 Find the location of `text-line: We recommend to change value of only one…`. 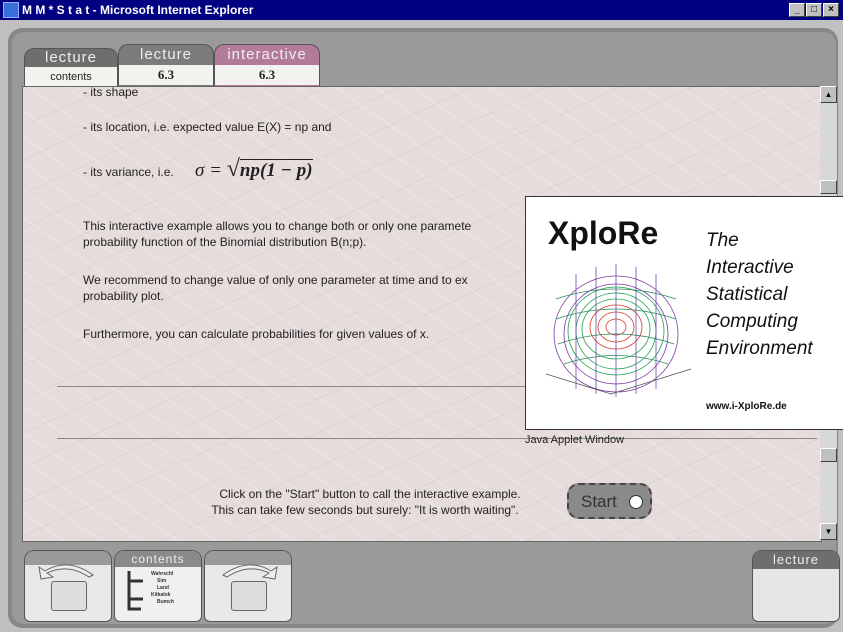

text-line: We recommend to change value of only one… is located at coordinates (275, 280).